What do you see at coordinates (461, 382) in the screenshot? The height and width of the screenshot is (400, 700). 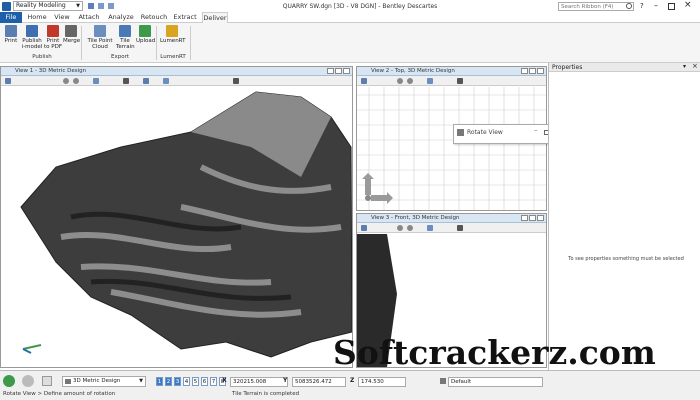 I see `active-level-label: Default` at bounding box center [461, 382].